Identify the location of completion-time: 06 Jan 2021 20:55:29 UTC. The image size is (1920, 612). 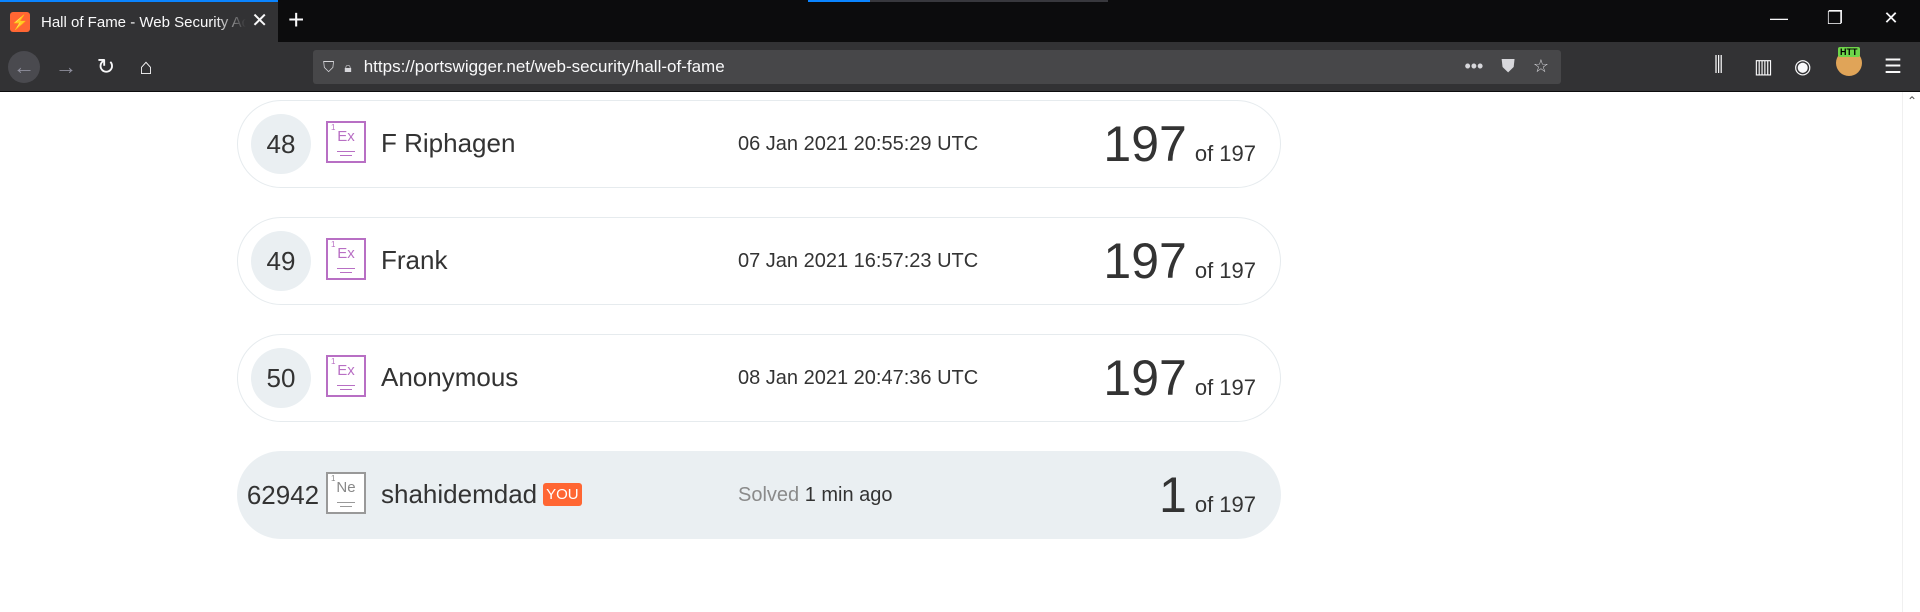
(858, 144).